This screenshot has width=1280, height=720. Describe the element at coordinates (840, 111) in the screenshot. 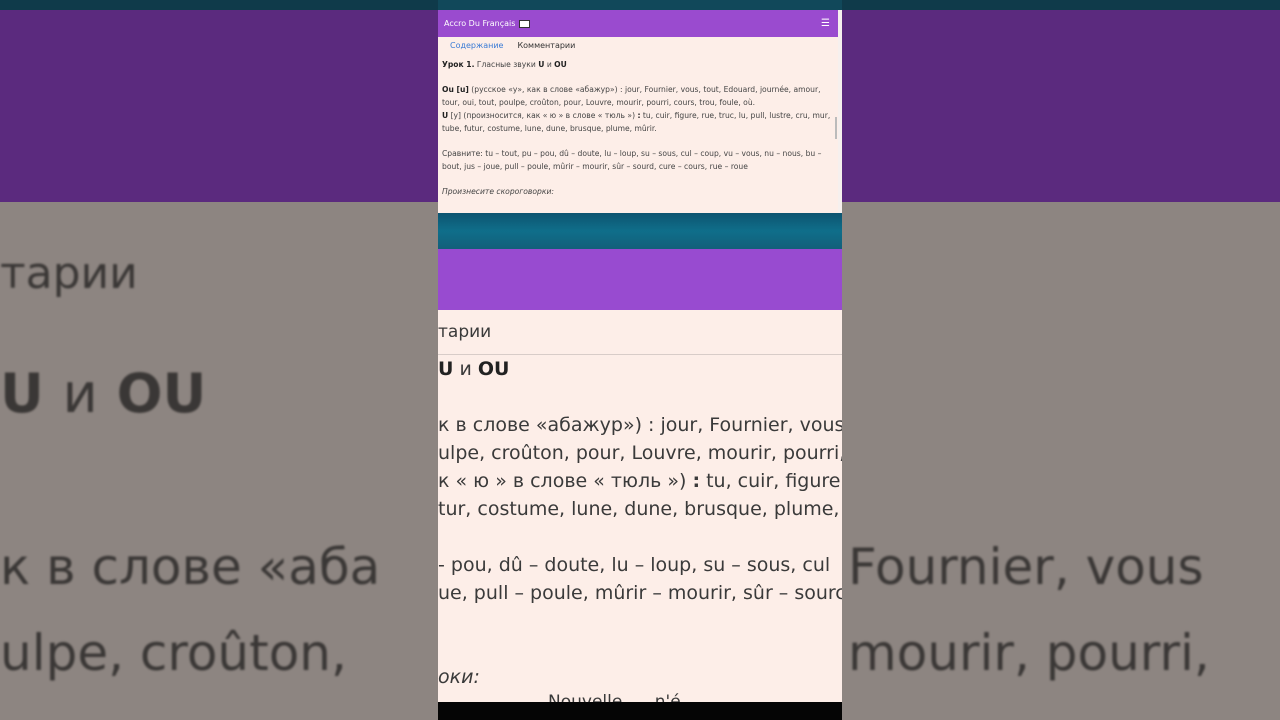

I see `app-edge` at that location.